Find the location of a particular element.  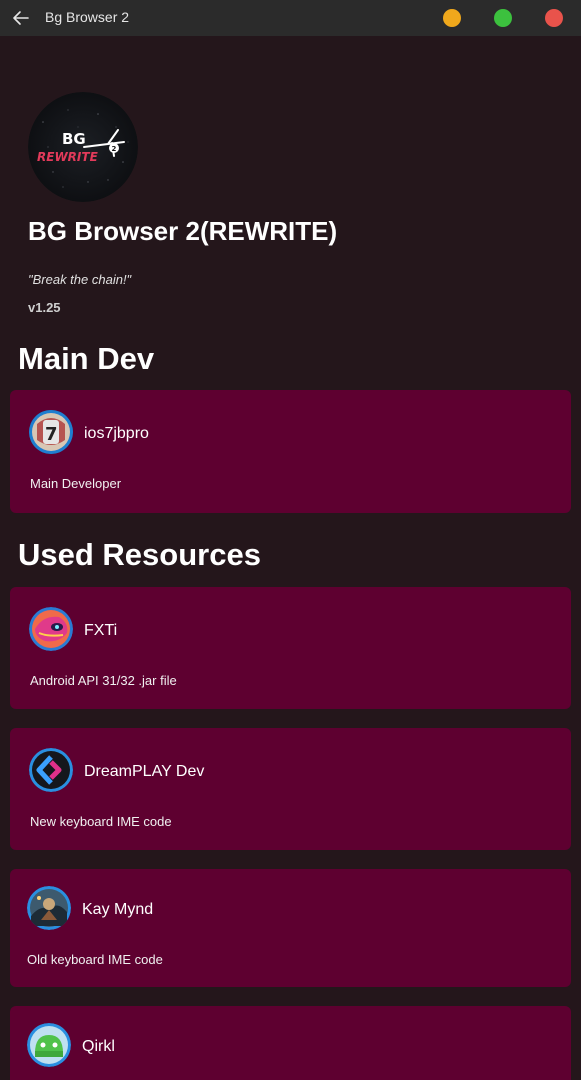

resource-description-kay-mynd: Old keyboard IME code is located at coordinates (95, 959).